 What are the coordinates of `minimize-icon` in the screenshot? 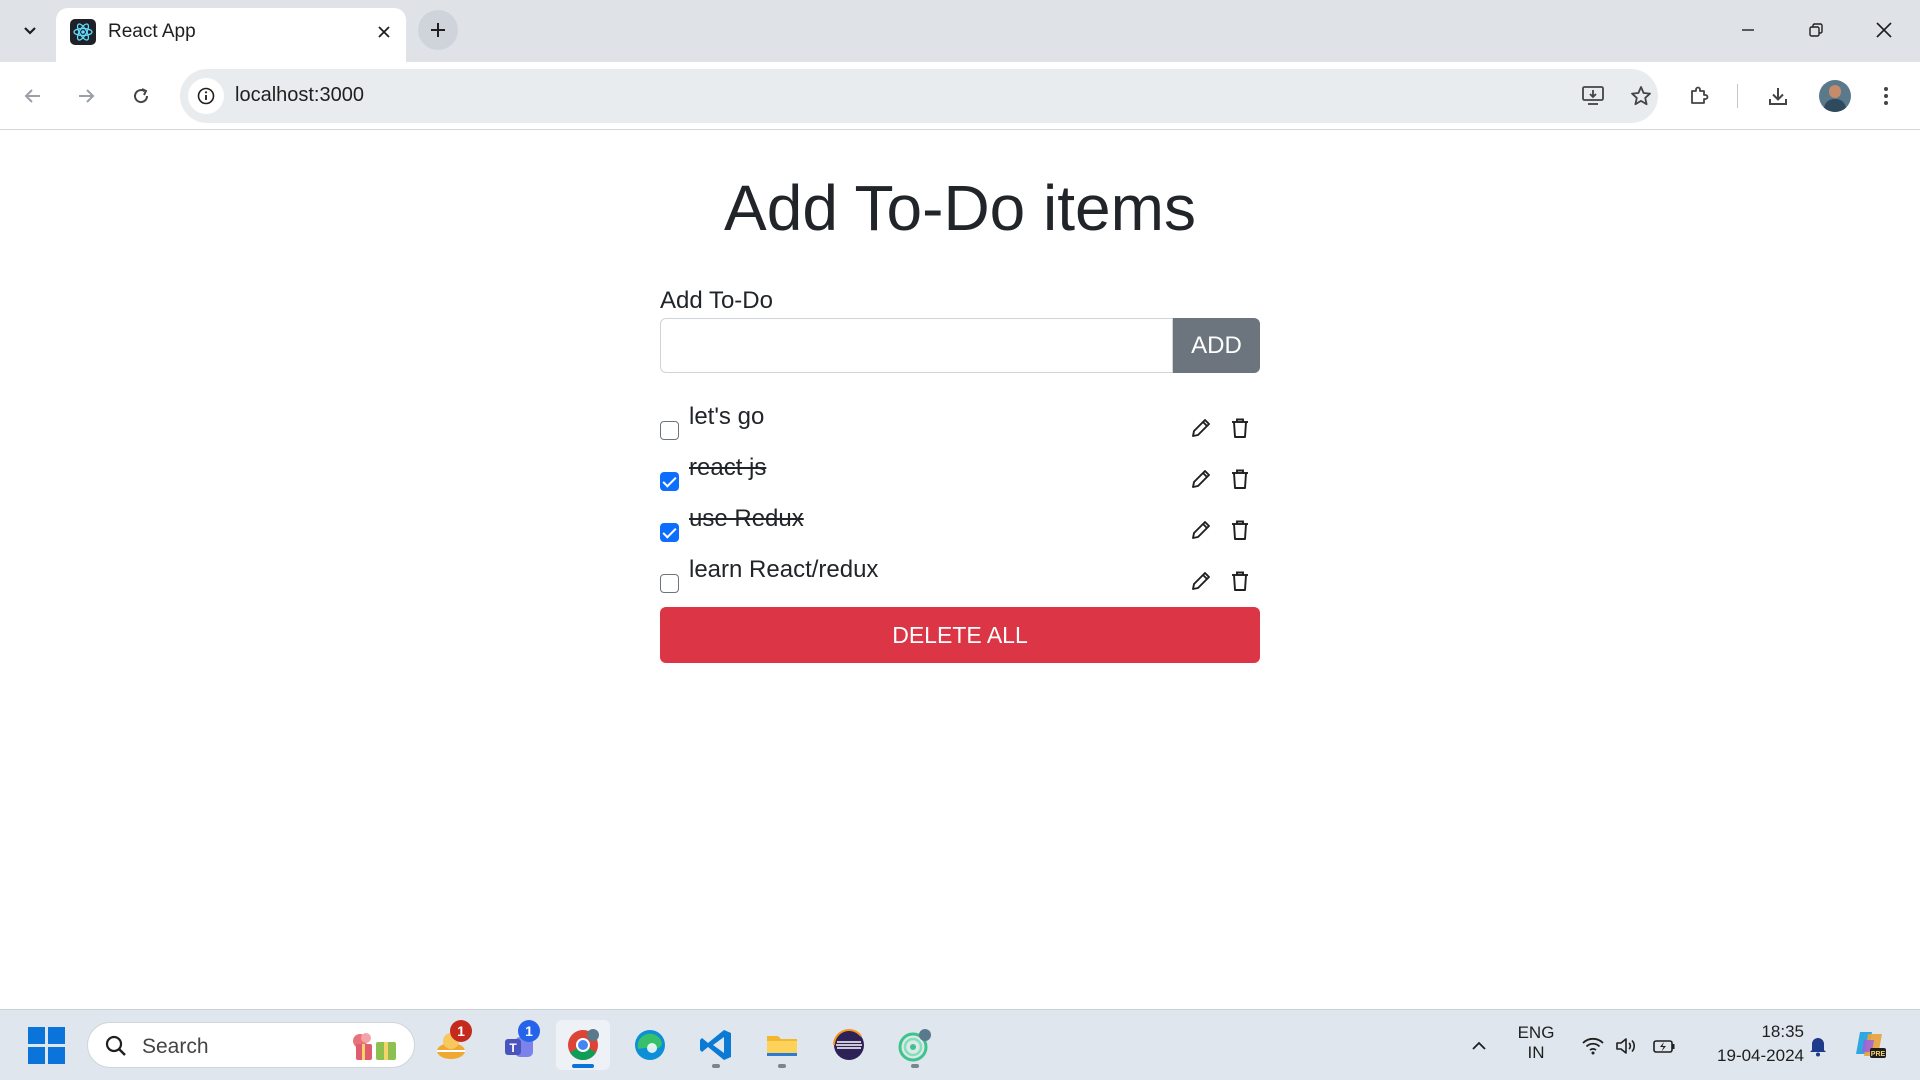 It's located at (1748, 30).